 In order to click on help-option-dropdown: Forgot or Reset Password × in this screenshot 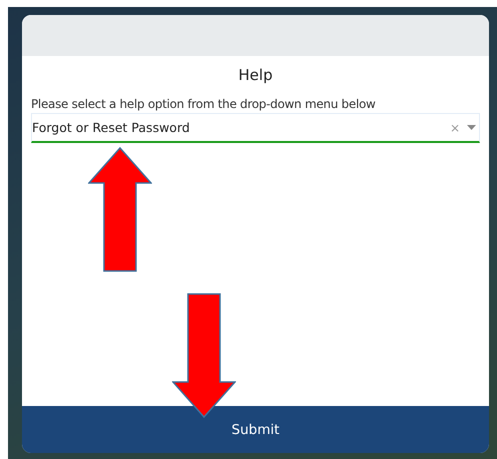, I will do `click(255, 128)`.